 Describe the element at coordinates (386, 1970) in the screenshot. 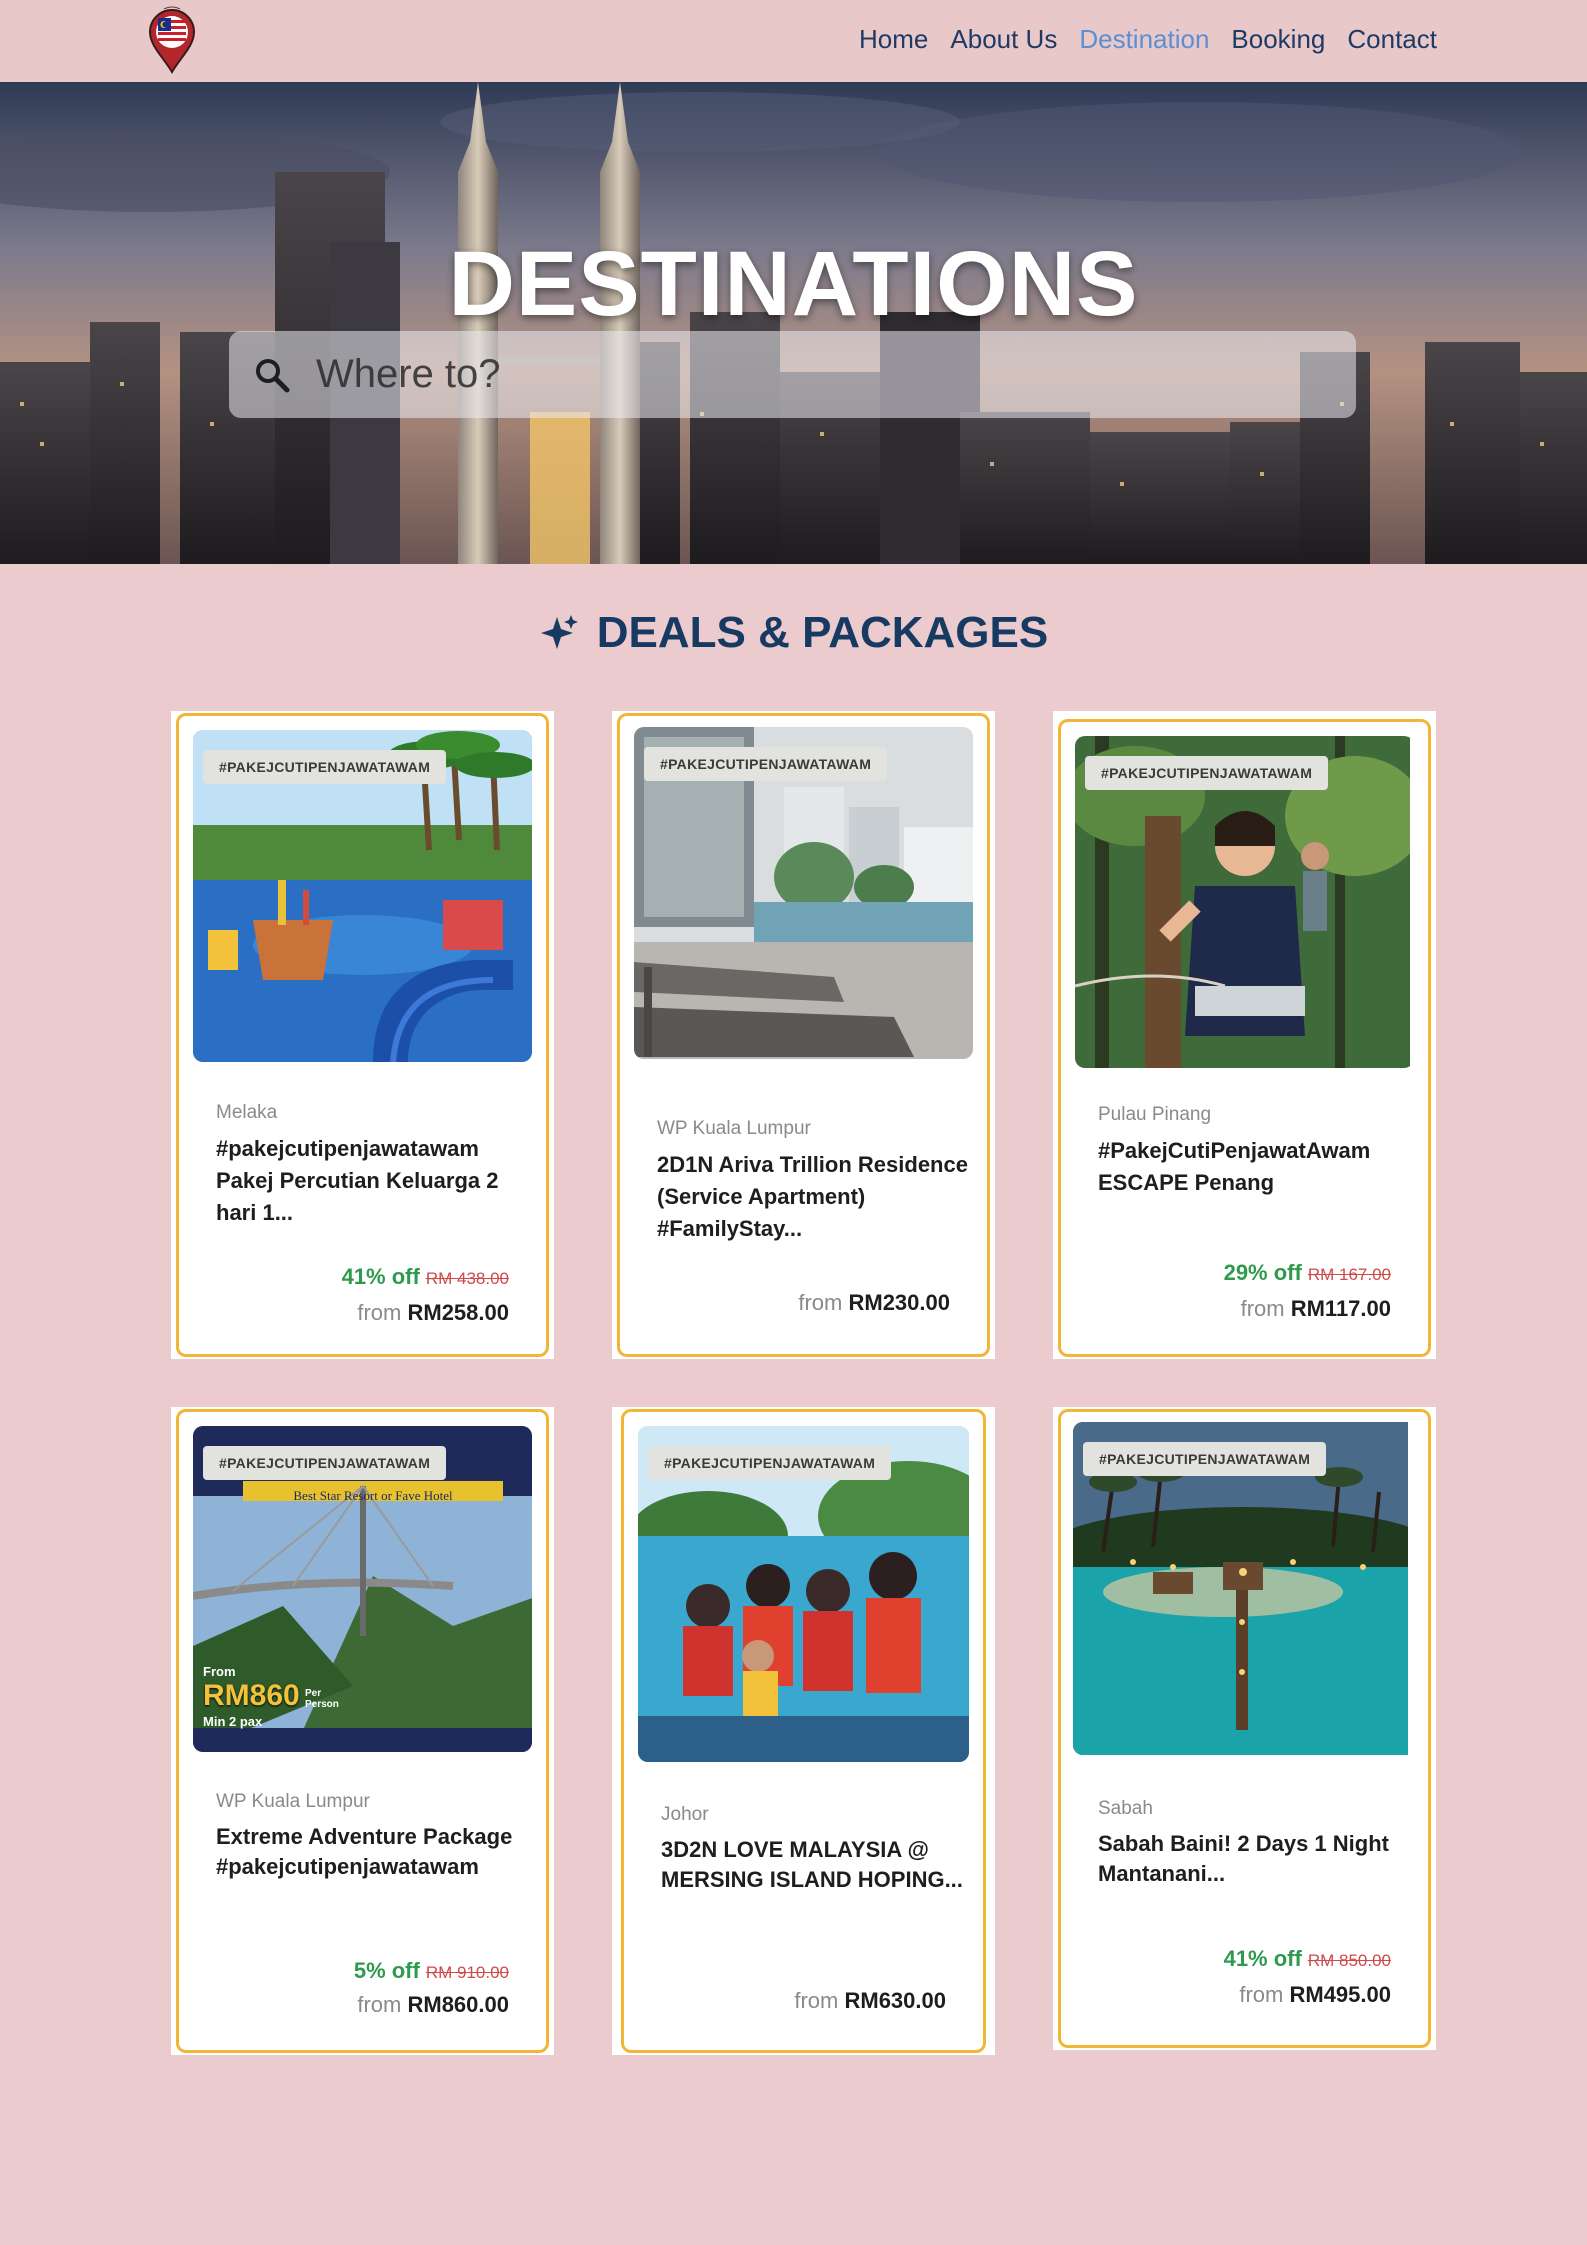

I see `discount-percent: 5% off` at that location.